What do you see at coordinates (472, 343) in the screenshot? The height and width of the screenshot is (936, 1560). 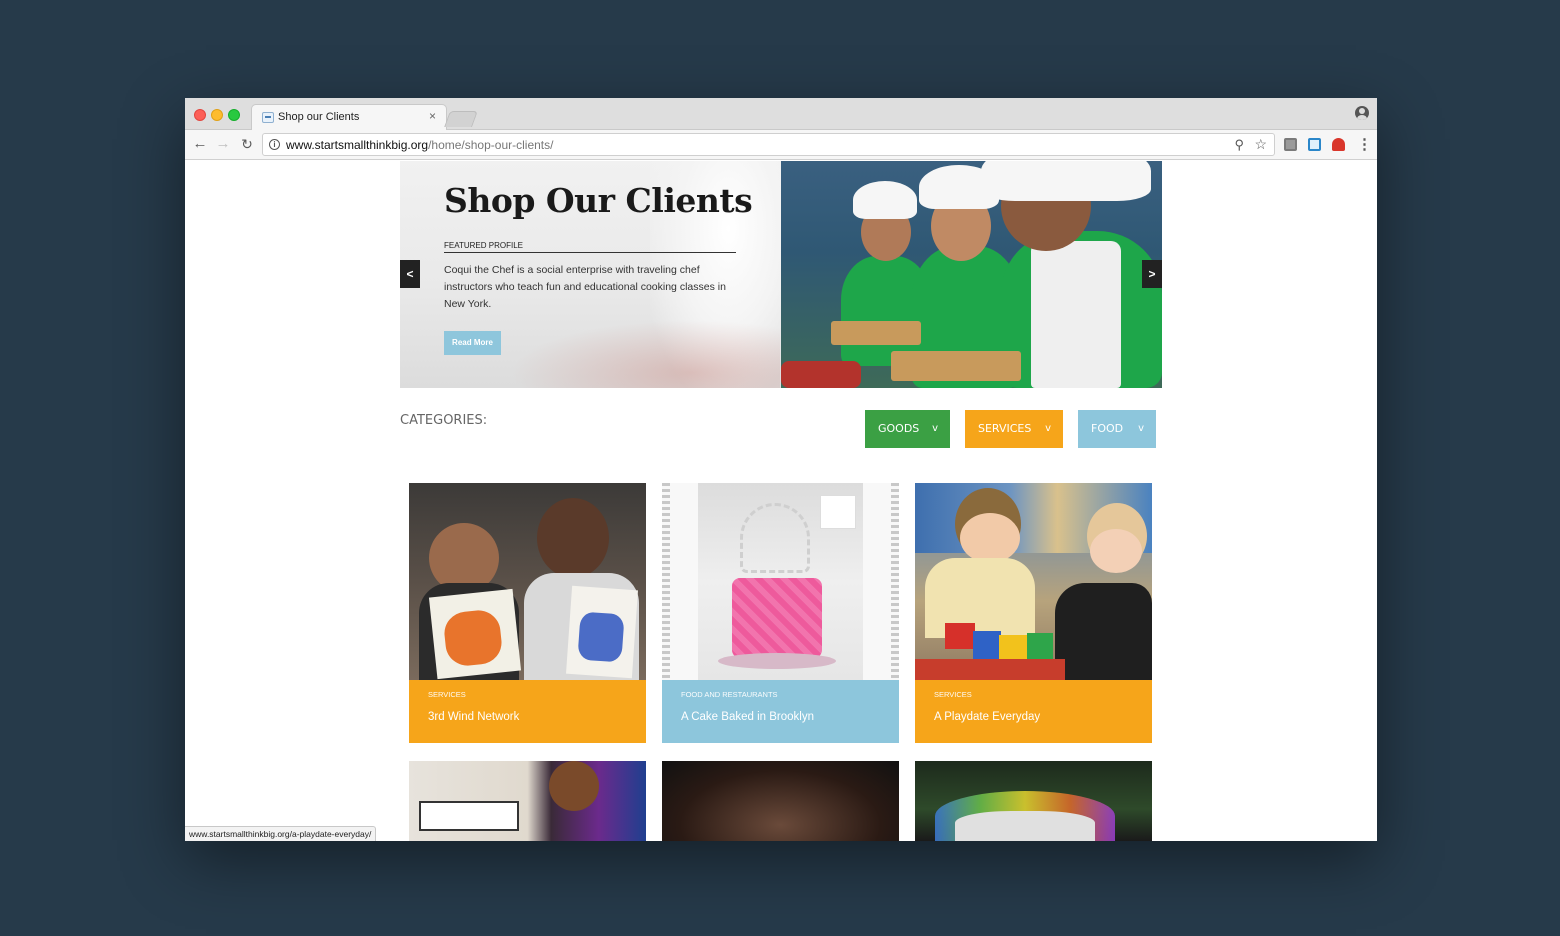 I see `read-more-button: Read More` at bounding box center [472, 343].